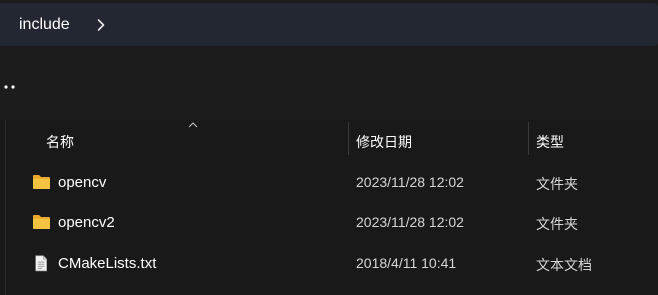  What do you see at coordinates (44, 25) in the screenshot?
I see `breadcrumb-item-include: include` at bounding box center [44, 25].